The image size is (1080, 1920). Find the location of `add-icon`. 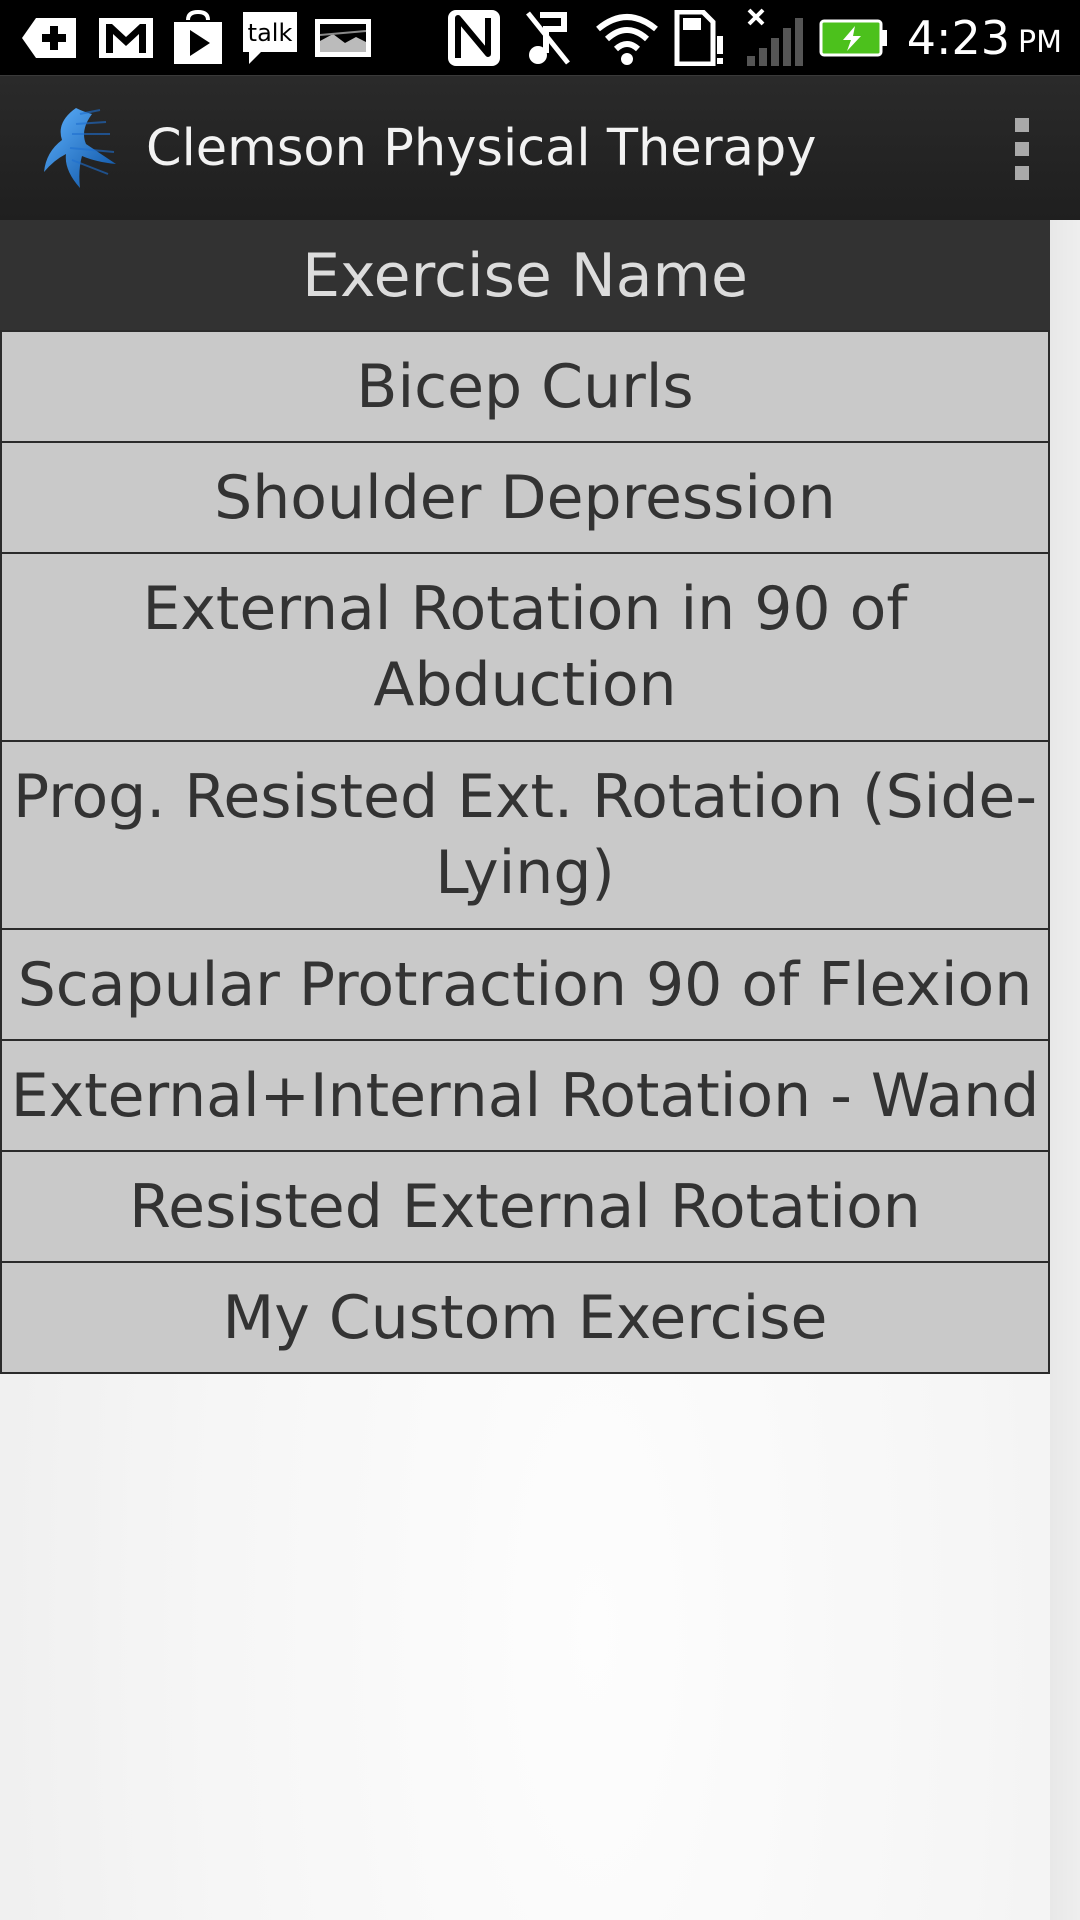

add-icon is located at coordinates (49, 37).